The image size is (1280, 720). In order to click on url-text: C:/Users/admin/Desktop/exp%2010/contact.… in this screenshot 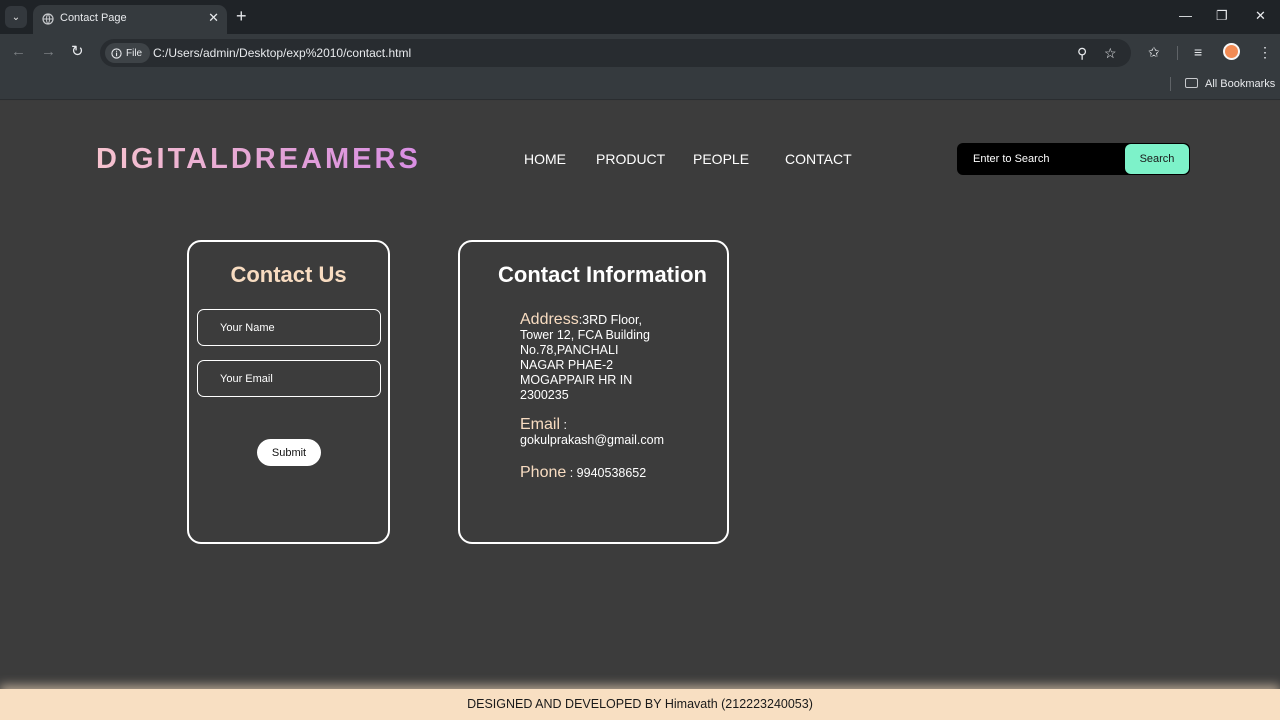, I will do `click(282, 53)`.